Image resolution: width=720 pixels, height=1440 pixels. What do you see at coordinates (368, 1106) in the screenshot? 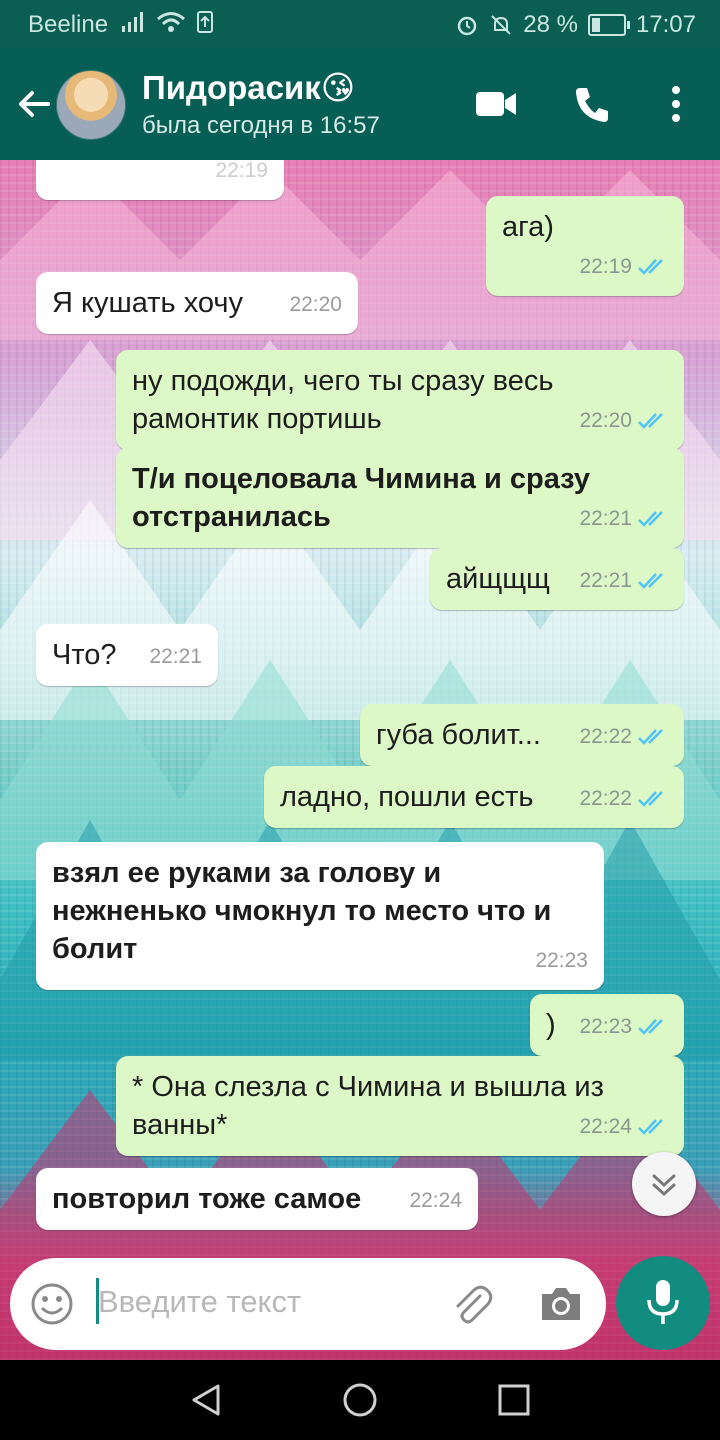
I see `message-text: * Она слезла с Чимина и вышла из ванны*` at bounding box center [368, 1106].